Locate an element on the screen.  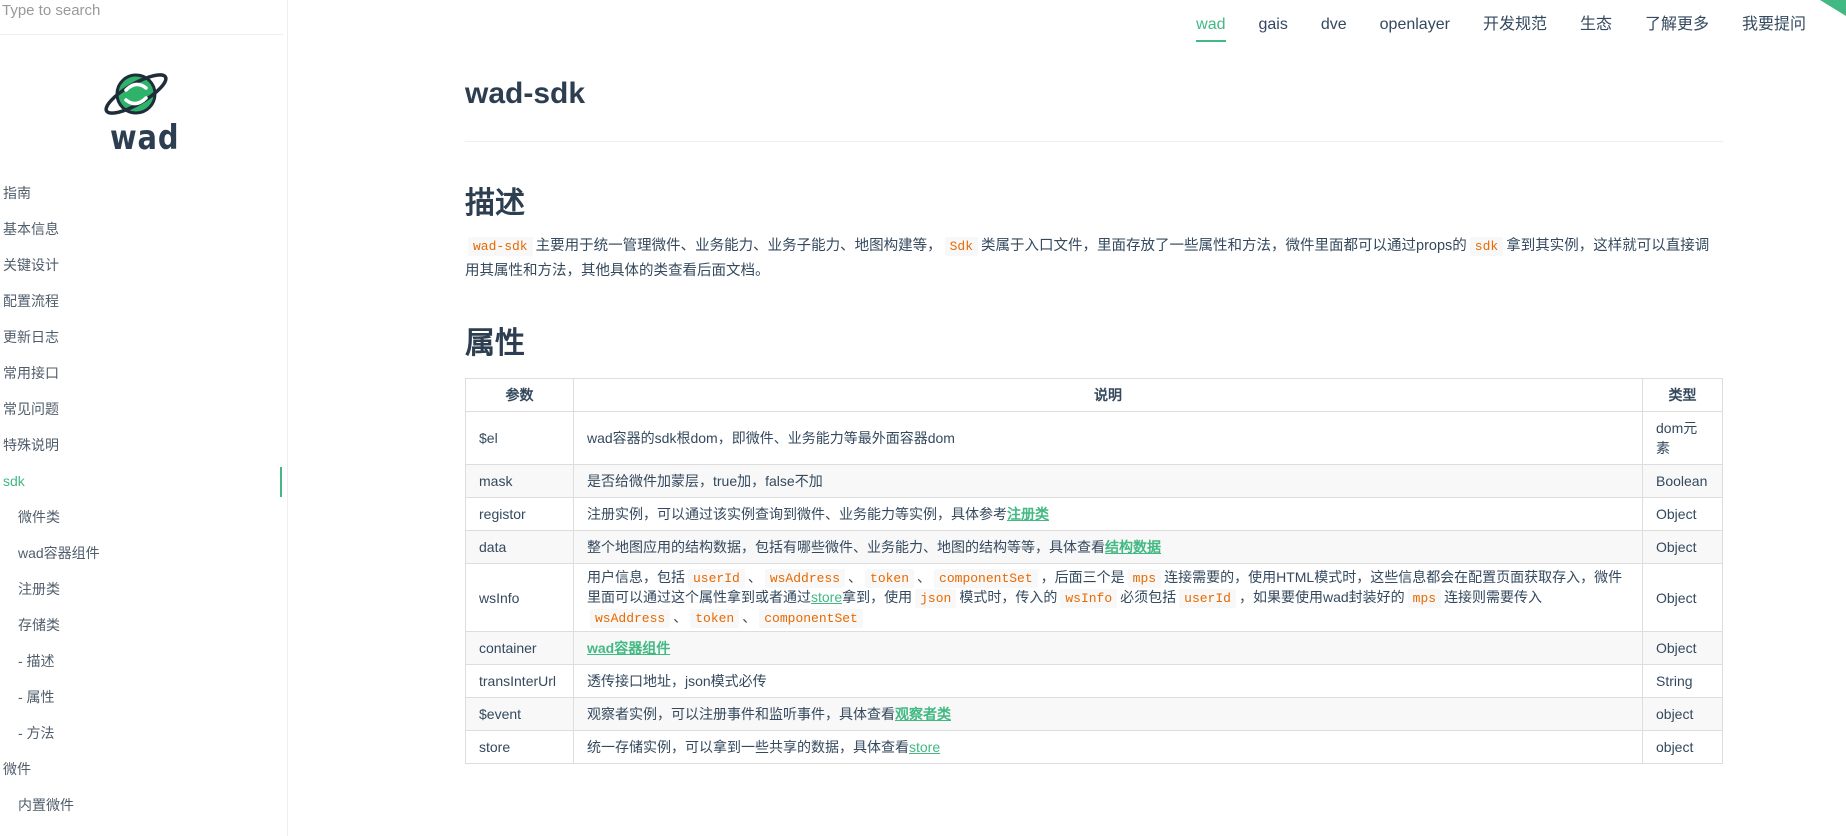
text: ，如果要使用wad封装好的 is located at coordinates (1321, 597).